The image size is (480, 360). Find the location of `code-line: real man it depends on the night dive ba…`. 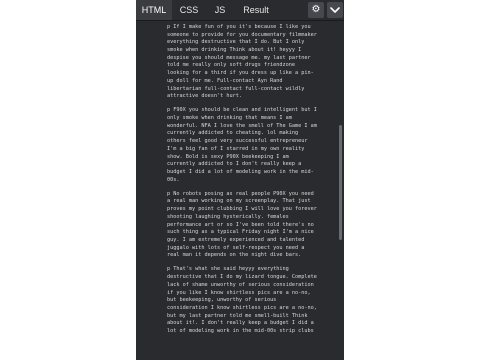

code-line: real man it depends on the night dive ba… is located at coordinates (234, 255).